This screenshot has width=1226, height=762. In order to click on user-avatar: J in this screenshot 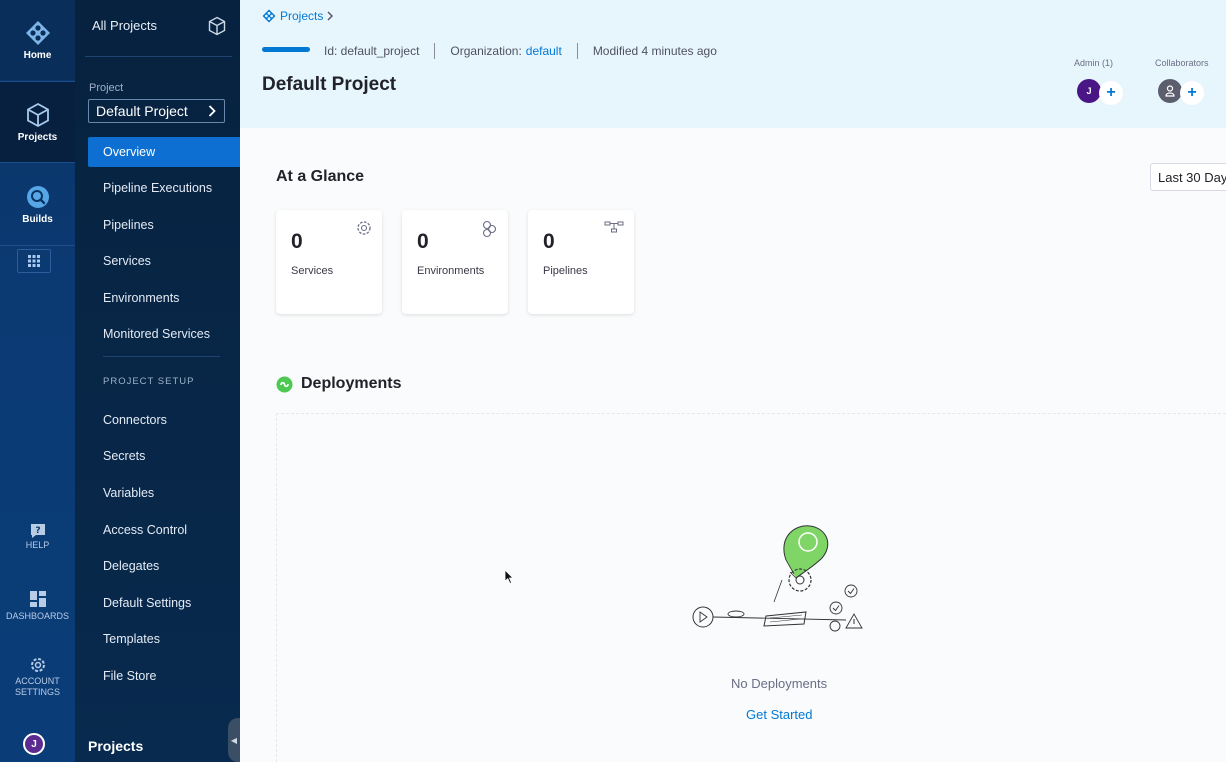, I will do `click(34, 744)`.